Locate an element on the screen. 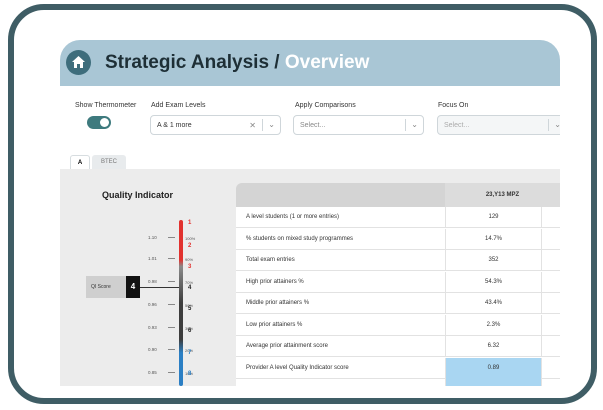 This screenshot has width=603, height=410. thermometer-toggle is located at coordinates (99, 122).